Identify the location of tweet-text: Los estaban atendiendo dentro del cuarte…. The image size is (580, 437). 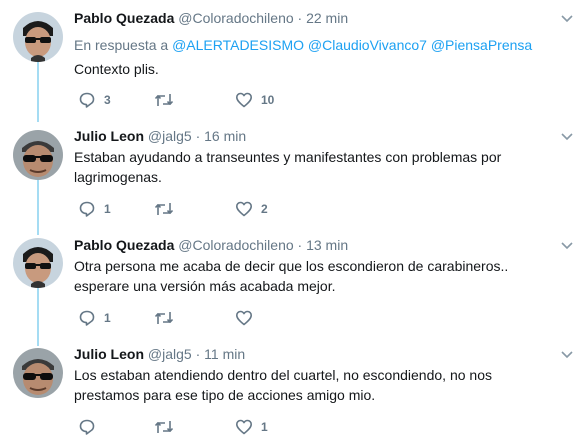
(283, 385).